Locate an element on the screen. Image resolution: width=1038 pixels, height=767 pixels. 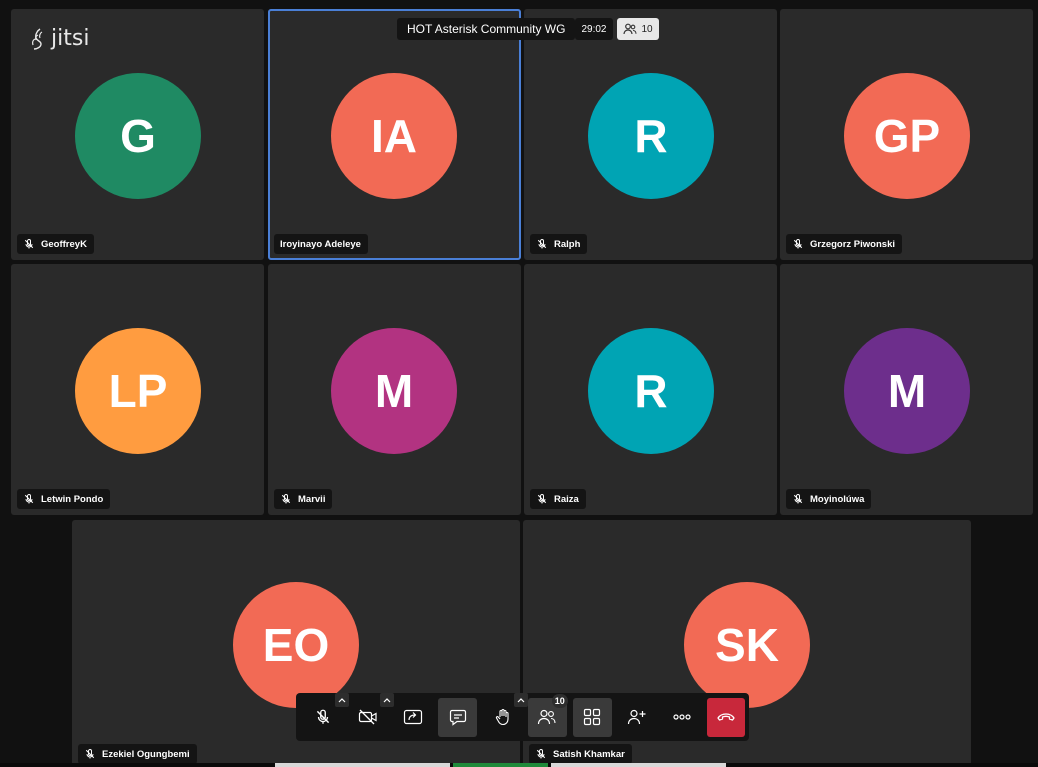
name-tag: GeoffreyK is located at coordinates (55, 244).